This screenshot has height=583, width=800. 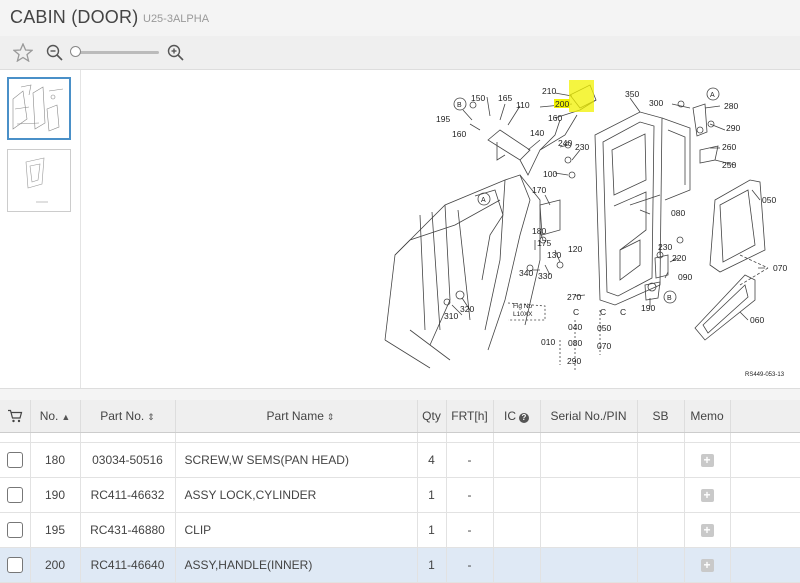 I want to click on table-row-selected: 200 RC411-46640 ASSY,HANDLE(INNER) 1 - +, so click(x=400, y=565).